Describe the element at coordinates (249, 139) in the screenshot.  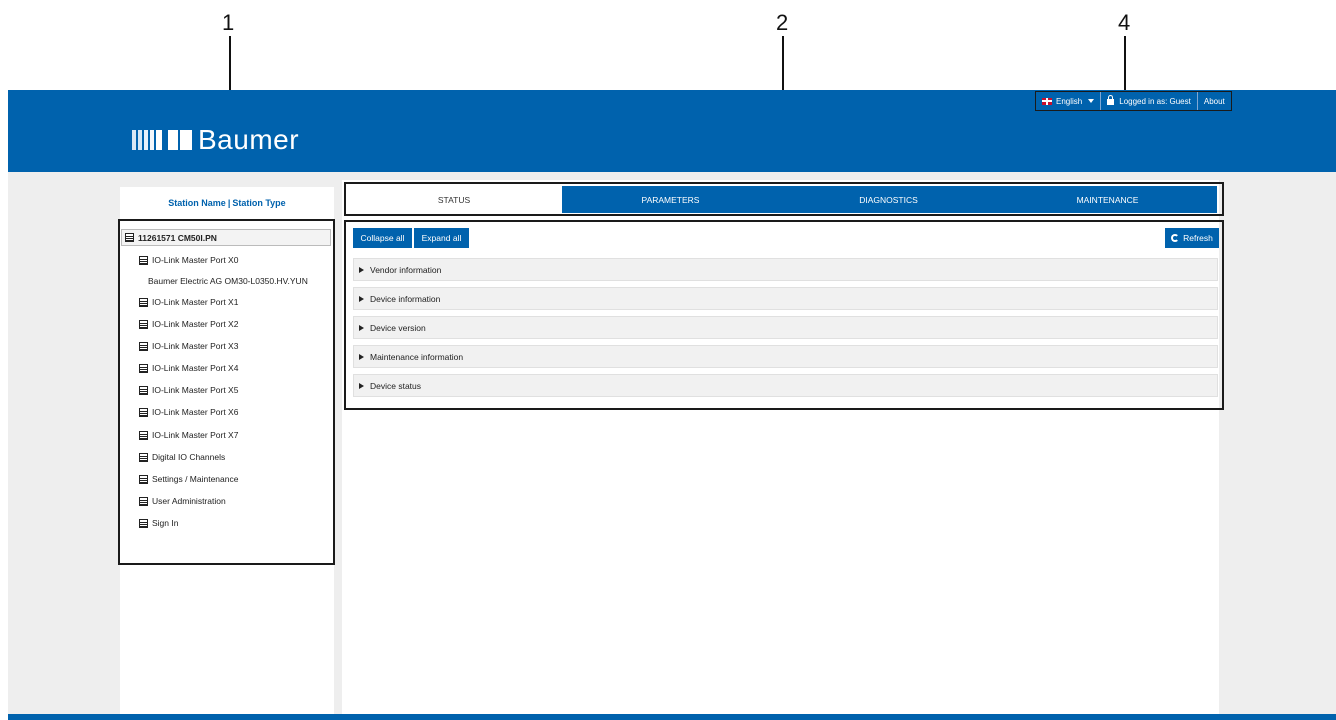
I see `logo-text: Baumer` at that location.